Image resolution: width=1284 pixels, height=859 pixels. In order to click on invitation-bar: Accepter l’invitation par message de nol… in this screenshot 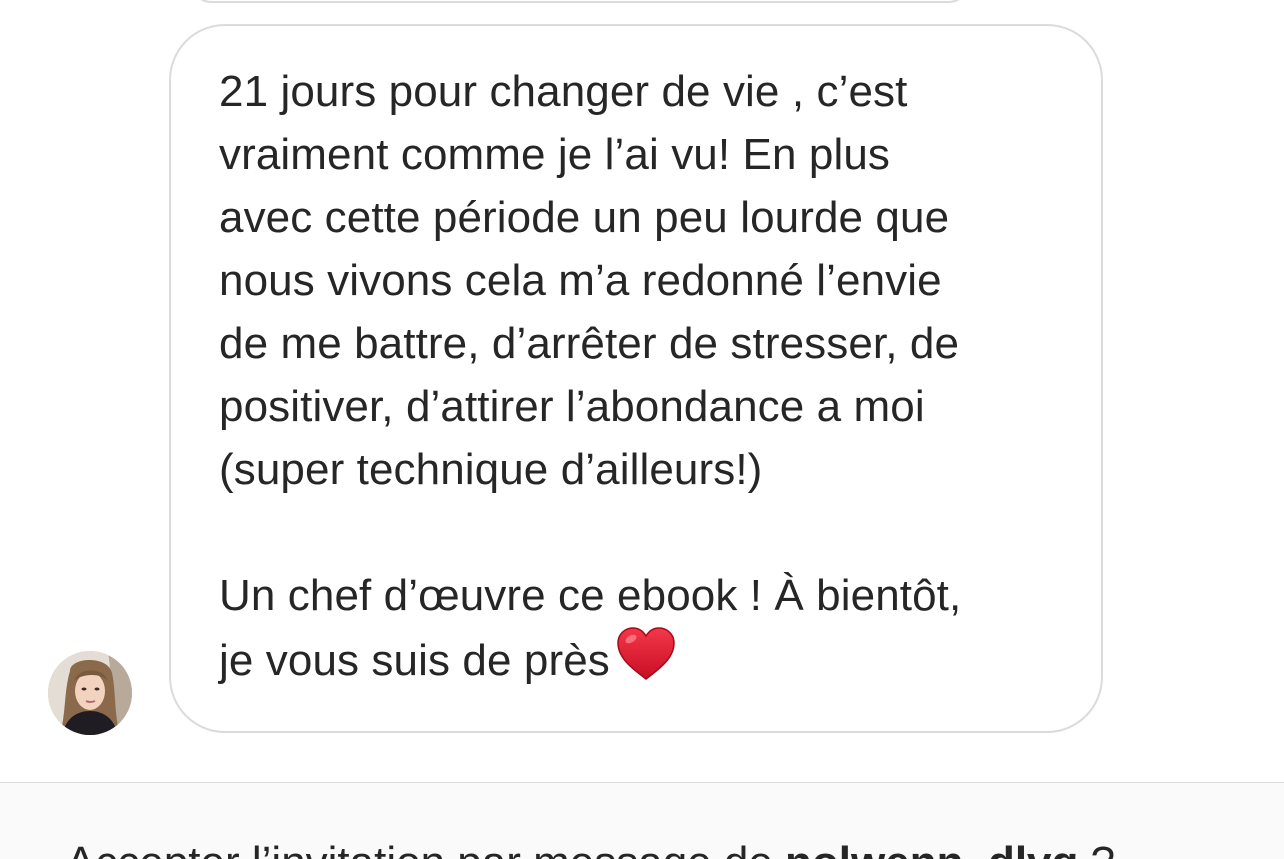, I will do `click(642, 820)`.